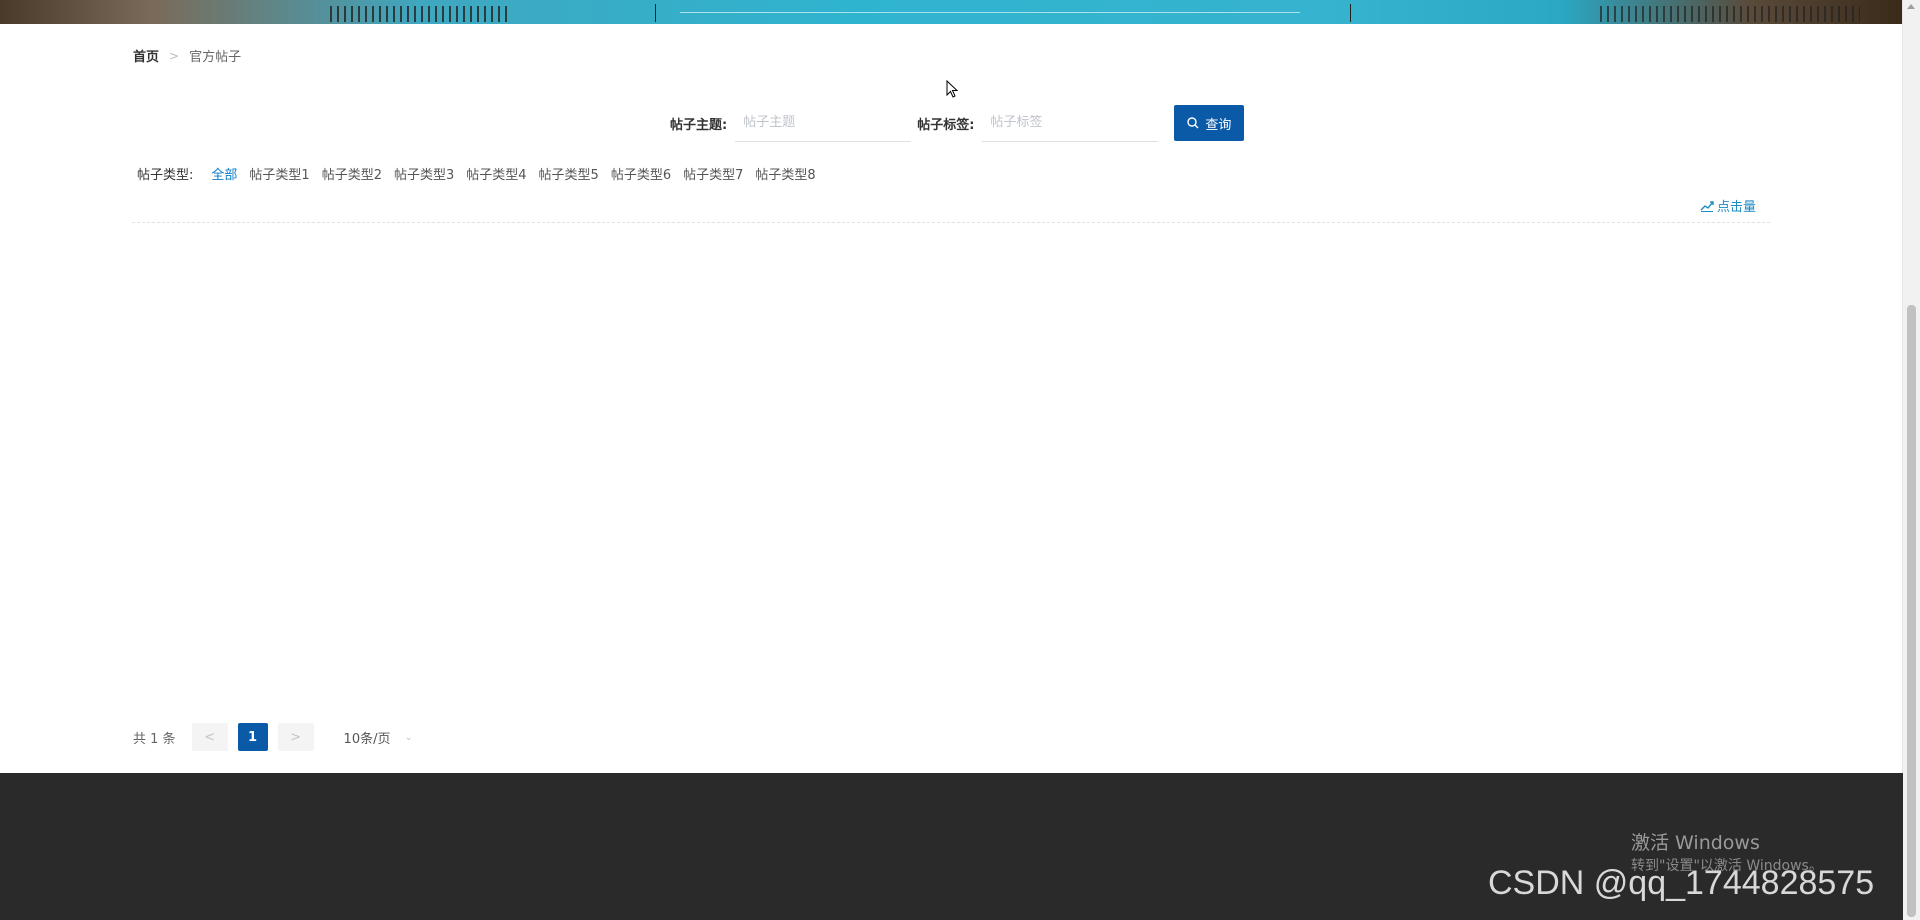  I want to click on sort-by-clicks-link: 点击量, so click(1728, 205).